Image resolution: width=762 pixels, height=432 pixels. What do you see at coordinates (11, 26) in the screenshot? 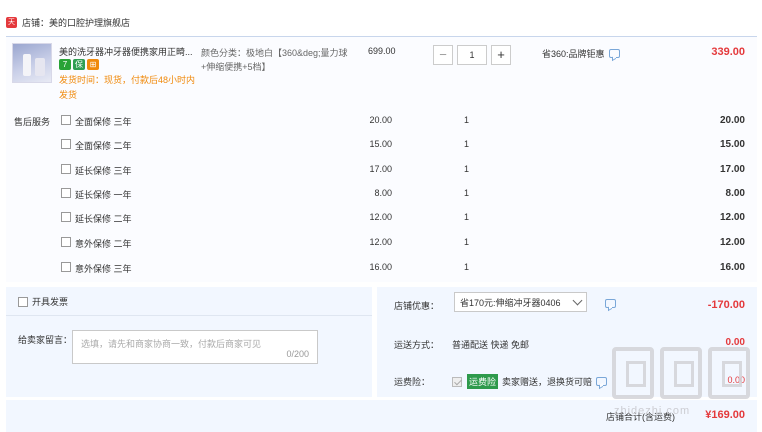
I see `tmall-logo-icon: 天猫` at bounding box center [11, 26].